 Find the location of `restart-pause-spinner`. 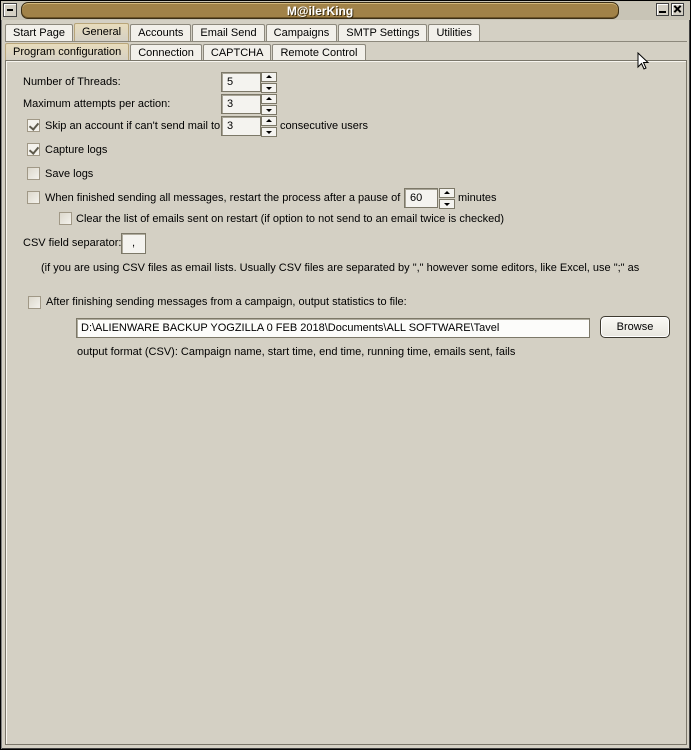

restart-pause-spinner is located at coordinates (447, 198).